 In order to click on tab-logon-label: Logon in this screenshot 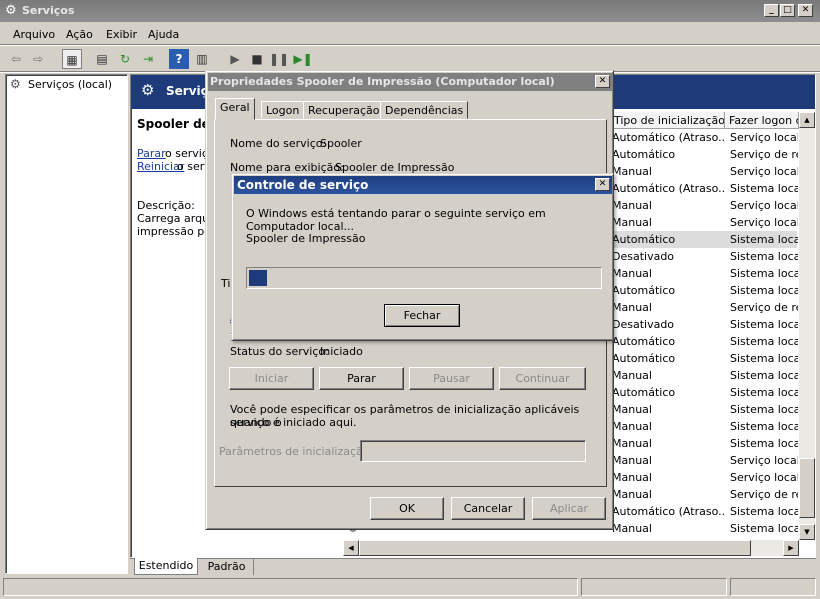, I will do `click(283, 110)`.